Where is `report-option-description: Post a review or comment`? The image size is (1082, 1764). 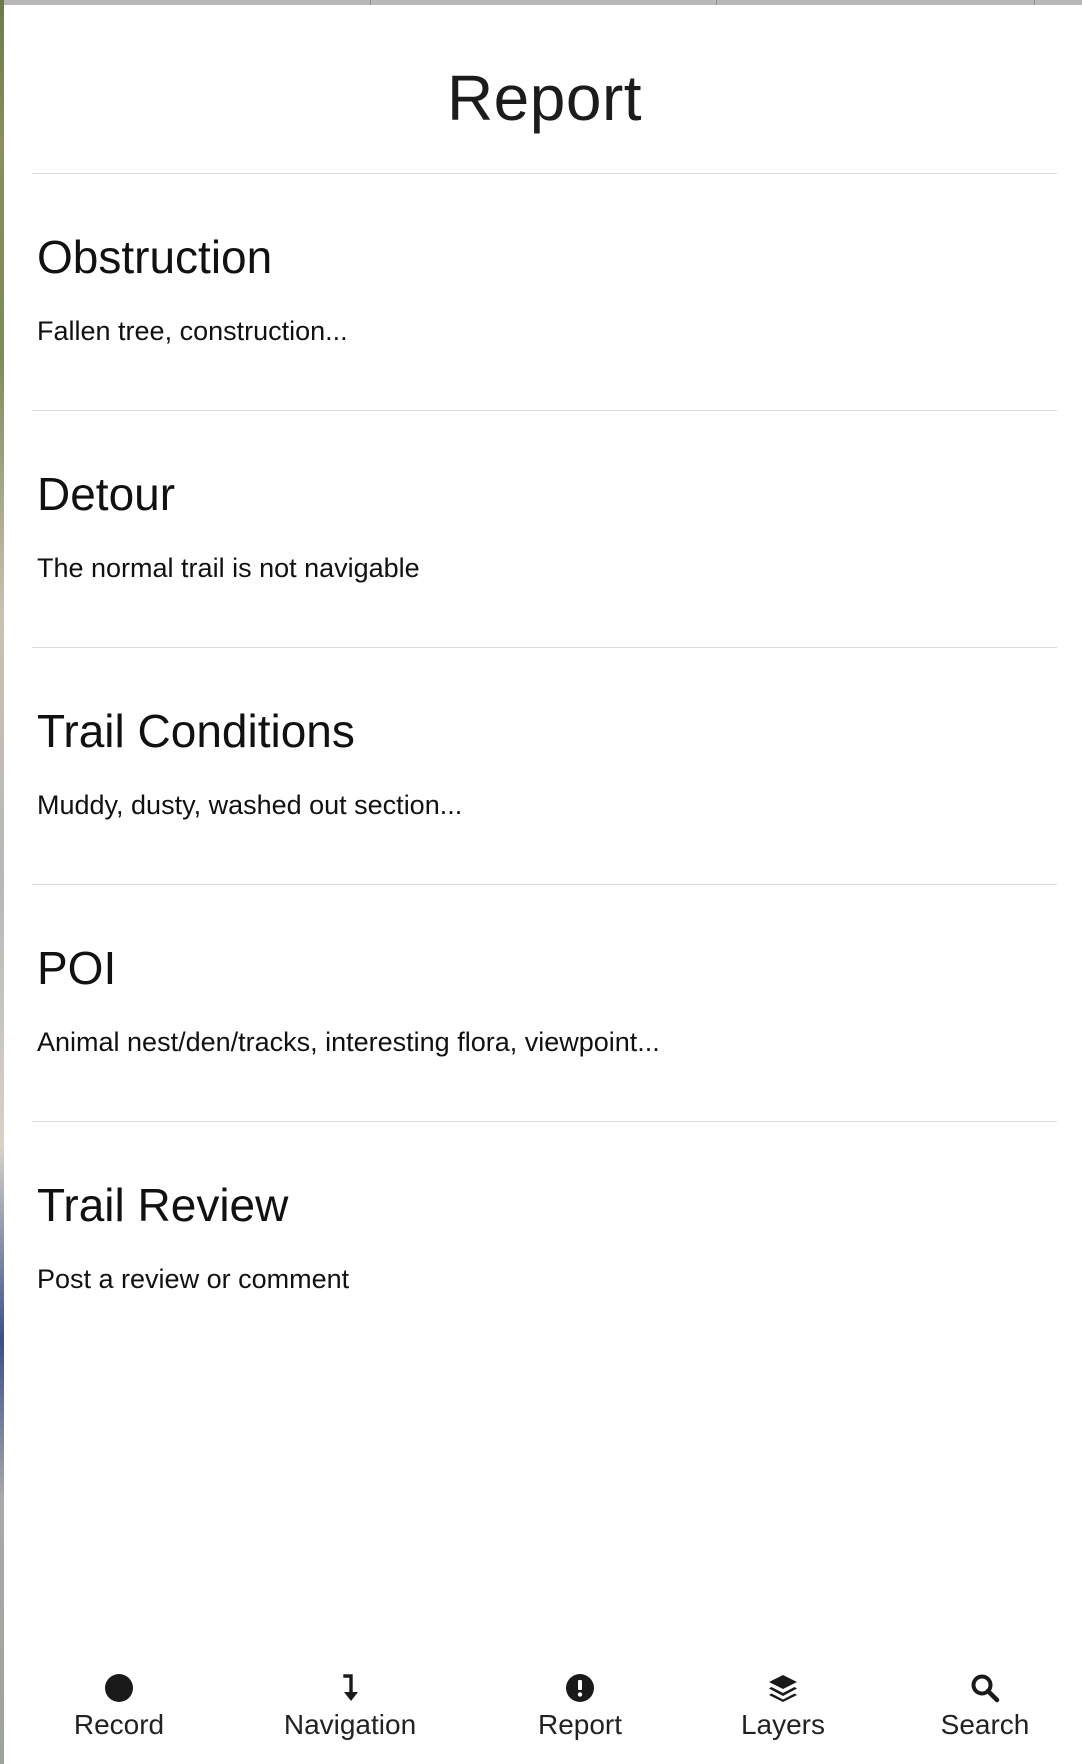
report-option-description: Post a review or comment is located at coordinates (193, 1279).